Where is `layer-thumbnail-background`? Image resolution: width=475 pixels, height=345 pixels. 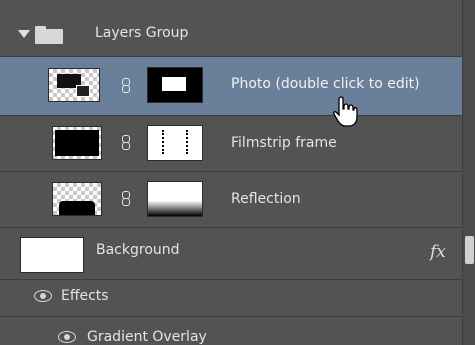 layer-thumbnail-background is located at coordinates (52, 255).